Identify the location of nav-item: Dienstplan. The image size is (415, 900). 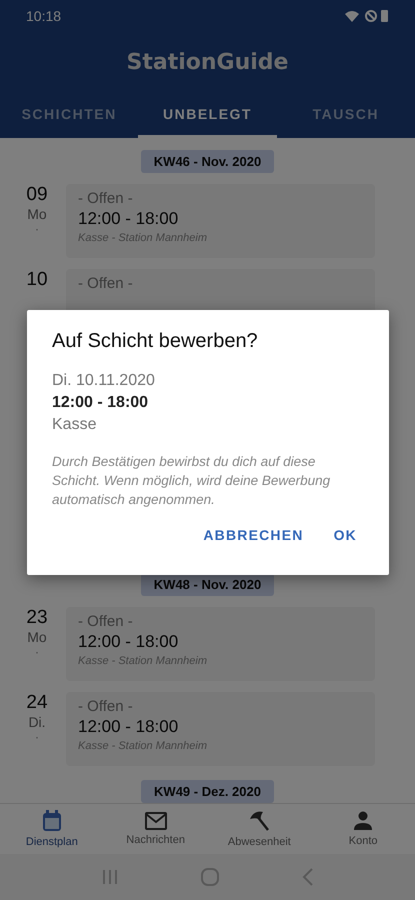
(52, 829).